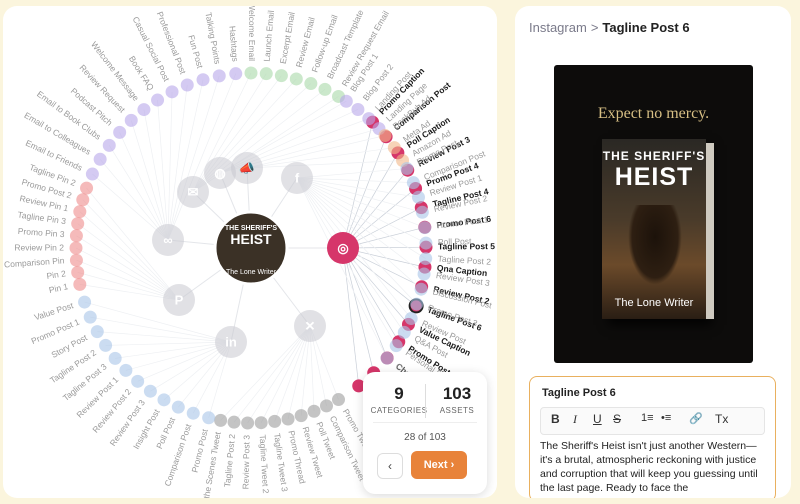 The image size is (800, 504). I want to click on next-button: Next ›, so click(439, 465).